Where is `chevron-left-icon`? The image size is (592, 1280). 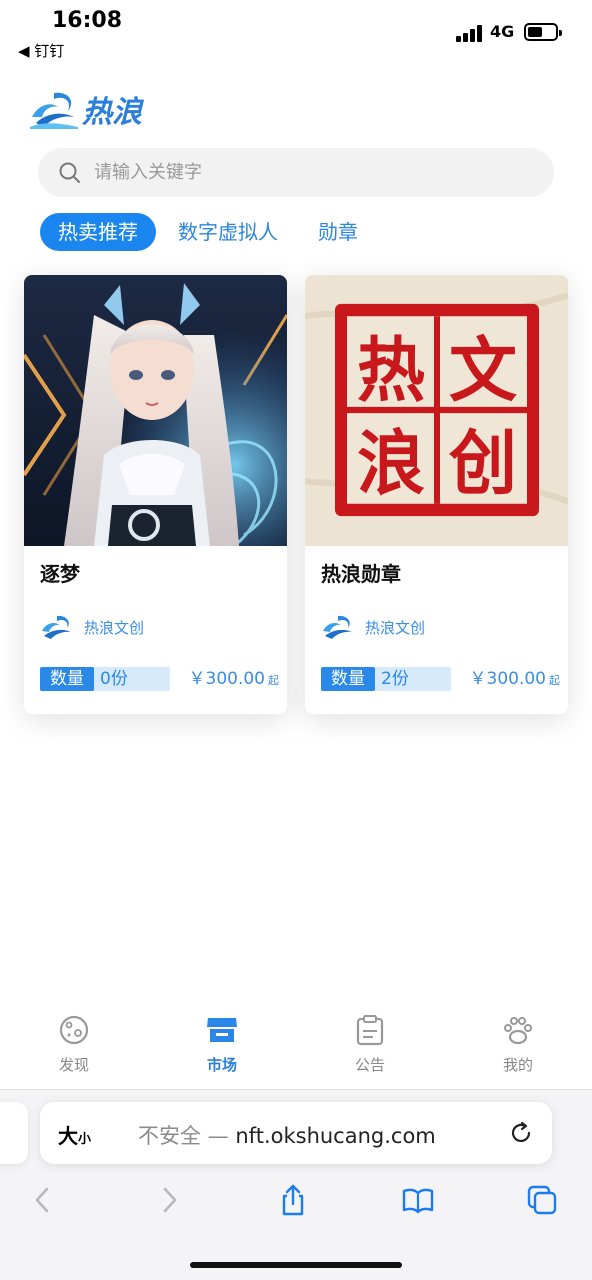
chevron-left-icon is located at coordinates (42, 1200).